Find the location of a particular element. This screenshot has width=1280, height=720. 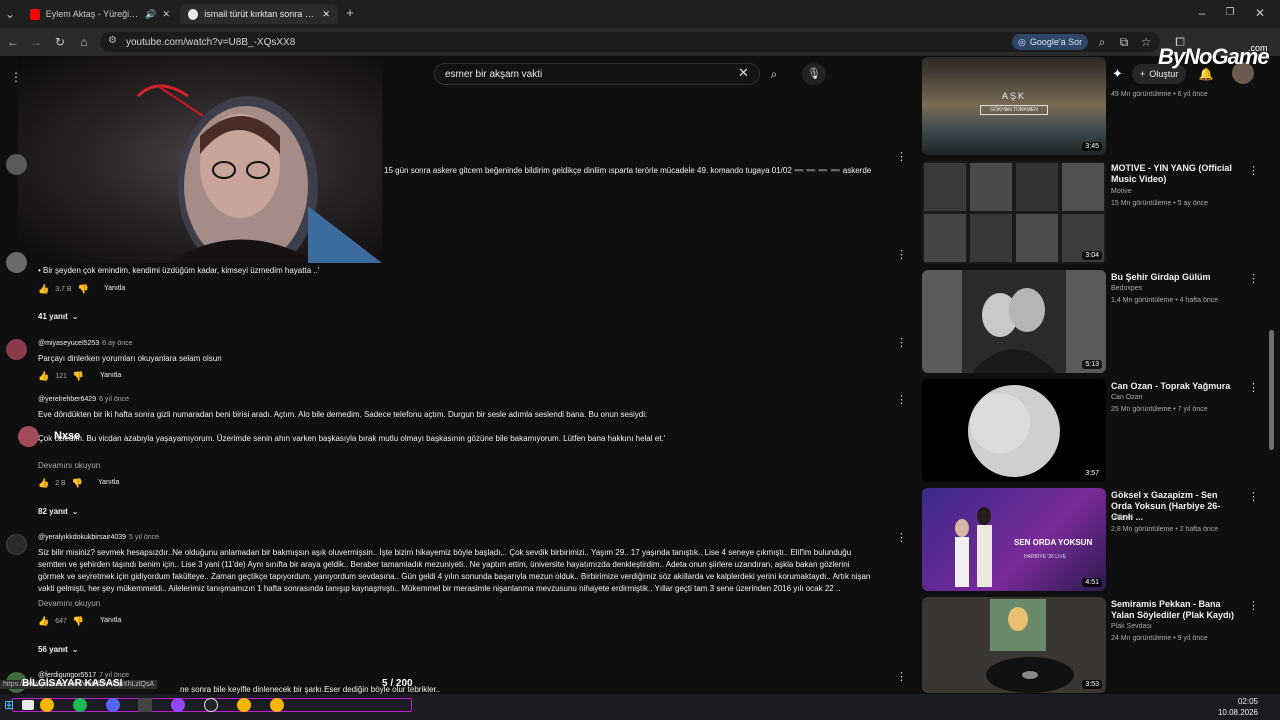

comment-author: @yerelrehber6429 6 yıl önce is located at coordinates (83, 399).